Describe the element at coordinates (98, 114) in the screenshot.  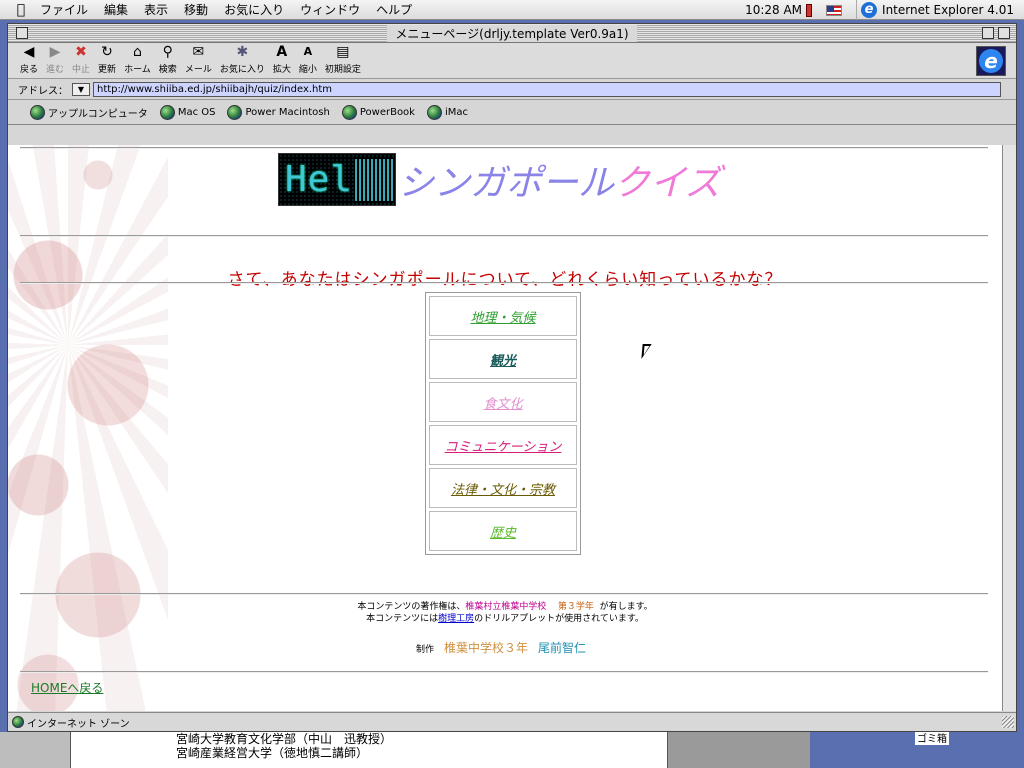
I see `favorite-label: アップルコンピュータ` at that location.